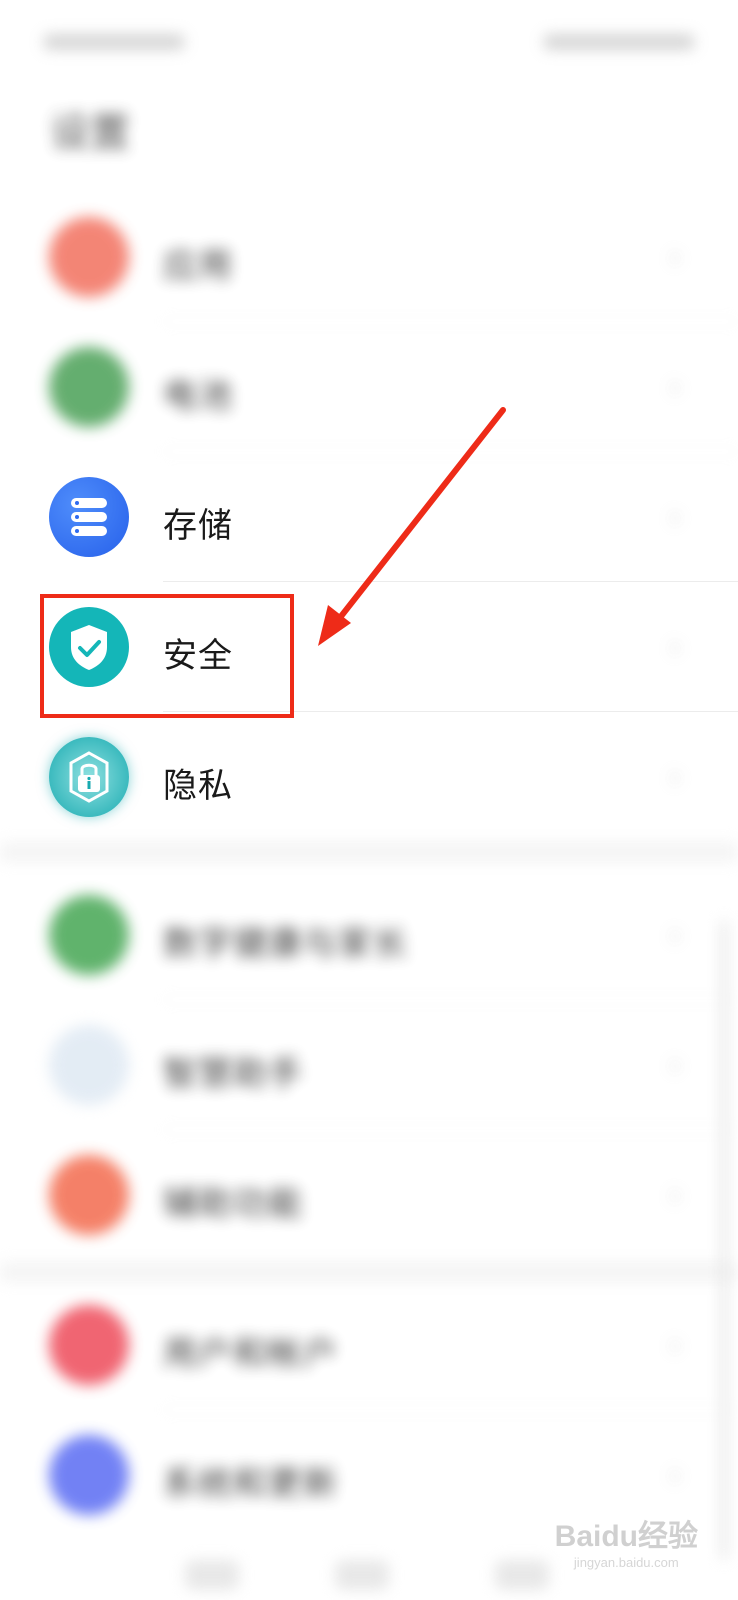  I want to click on annotation-arrow, so click(412, 526).